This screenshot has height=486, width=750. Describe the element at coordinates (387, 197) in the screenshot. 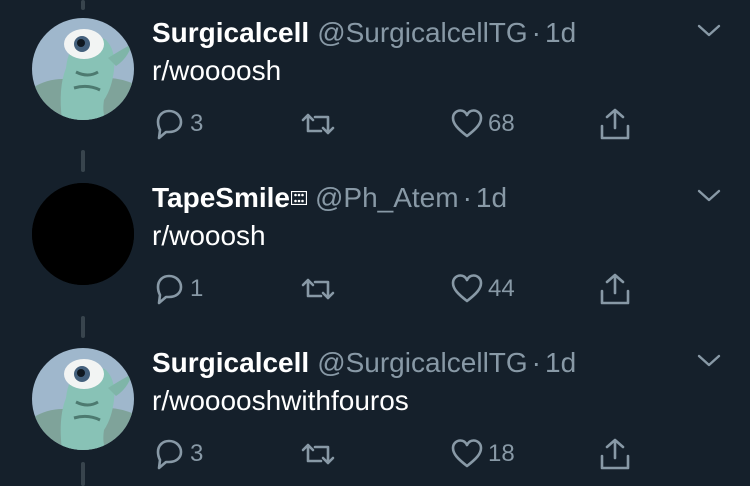

I see `user-handle: @Ph_Atem` at that location.